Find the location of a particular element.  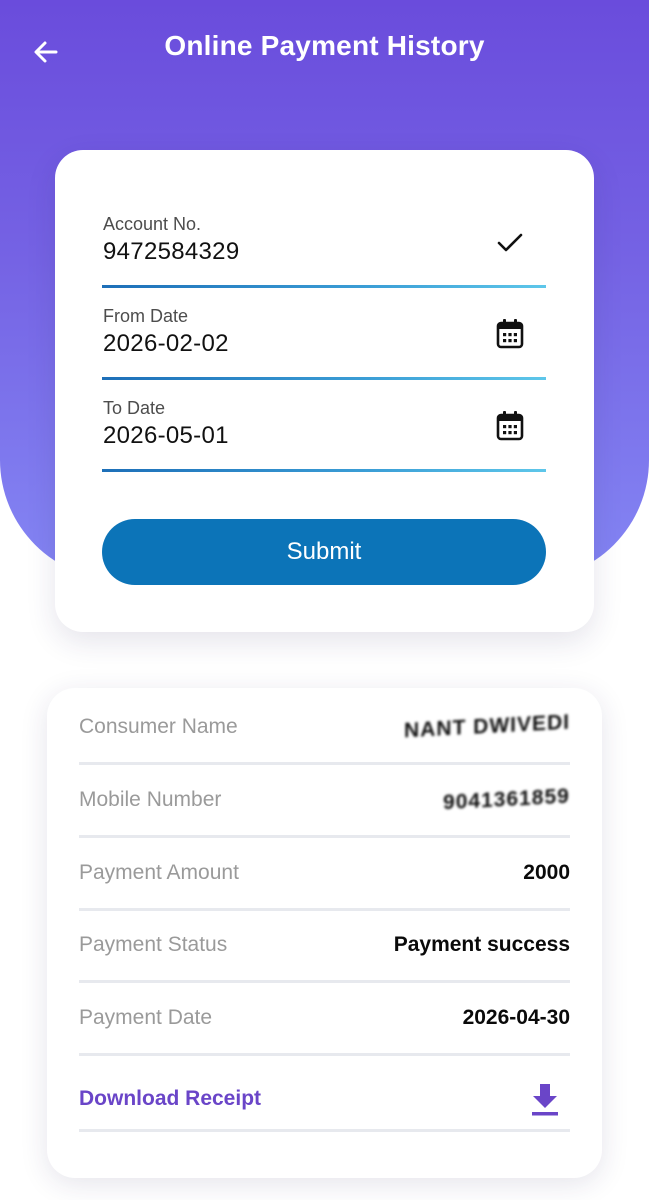

account-number-value: 9472584329 is located at coordinates (171, 252).